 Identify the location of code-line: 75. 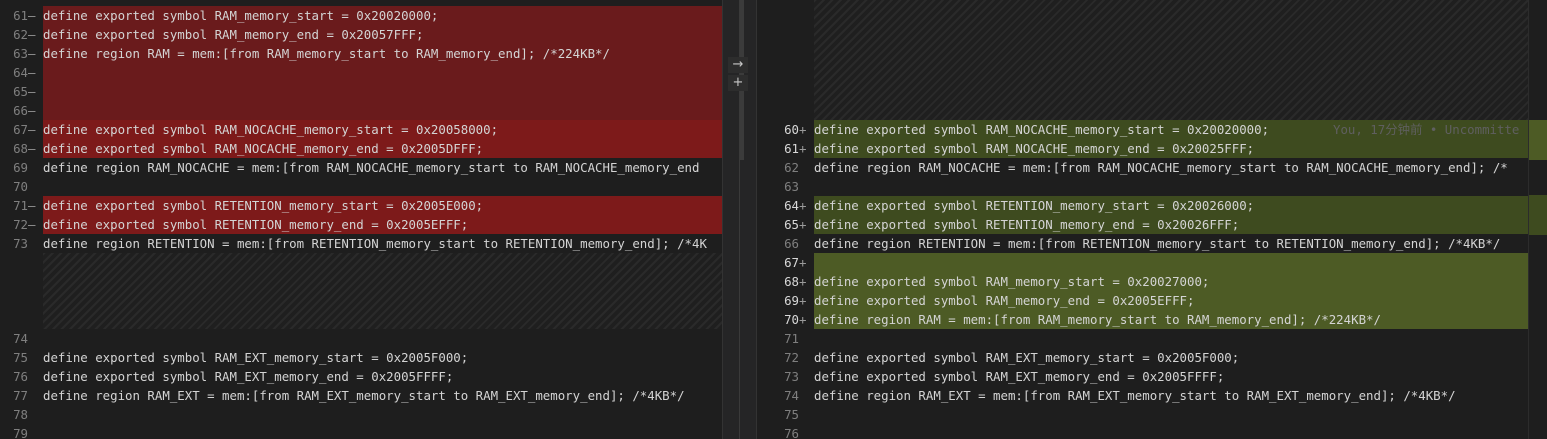
(1142, 414).